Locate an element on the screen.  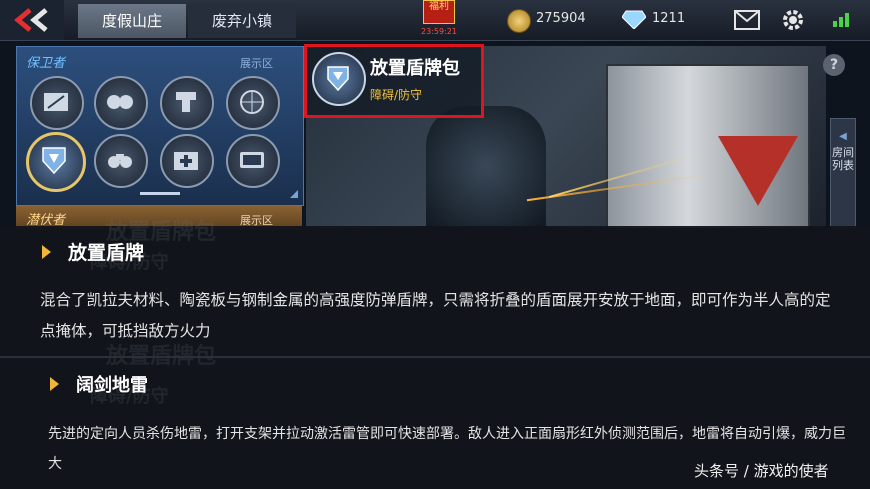
welfare-button: 福利 23:59:21 is located at coordinates (439, 20).